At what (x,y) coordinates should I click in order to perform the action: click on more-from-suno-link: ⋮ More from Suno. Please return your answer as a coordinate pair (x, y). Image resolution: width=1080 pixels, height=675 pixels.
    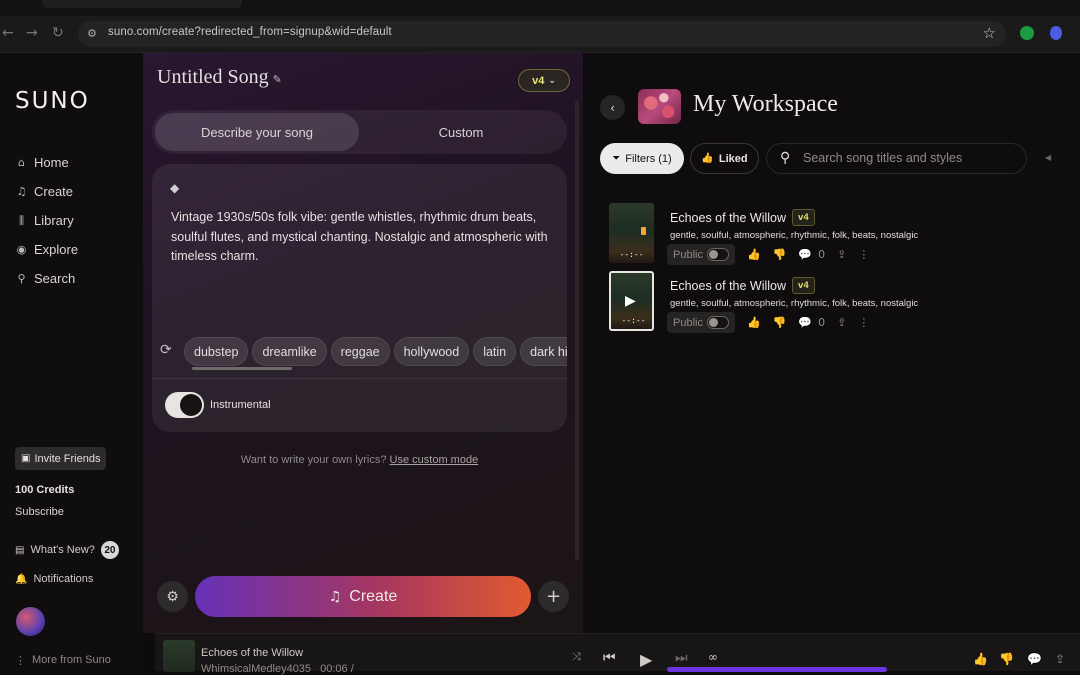
    Looking at the image, I should click on (63, 660).